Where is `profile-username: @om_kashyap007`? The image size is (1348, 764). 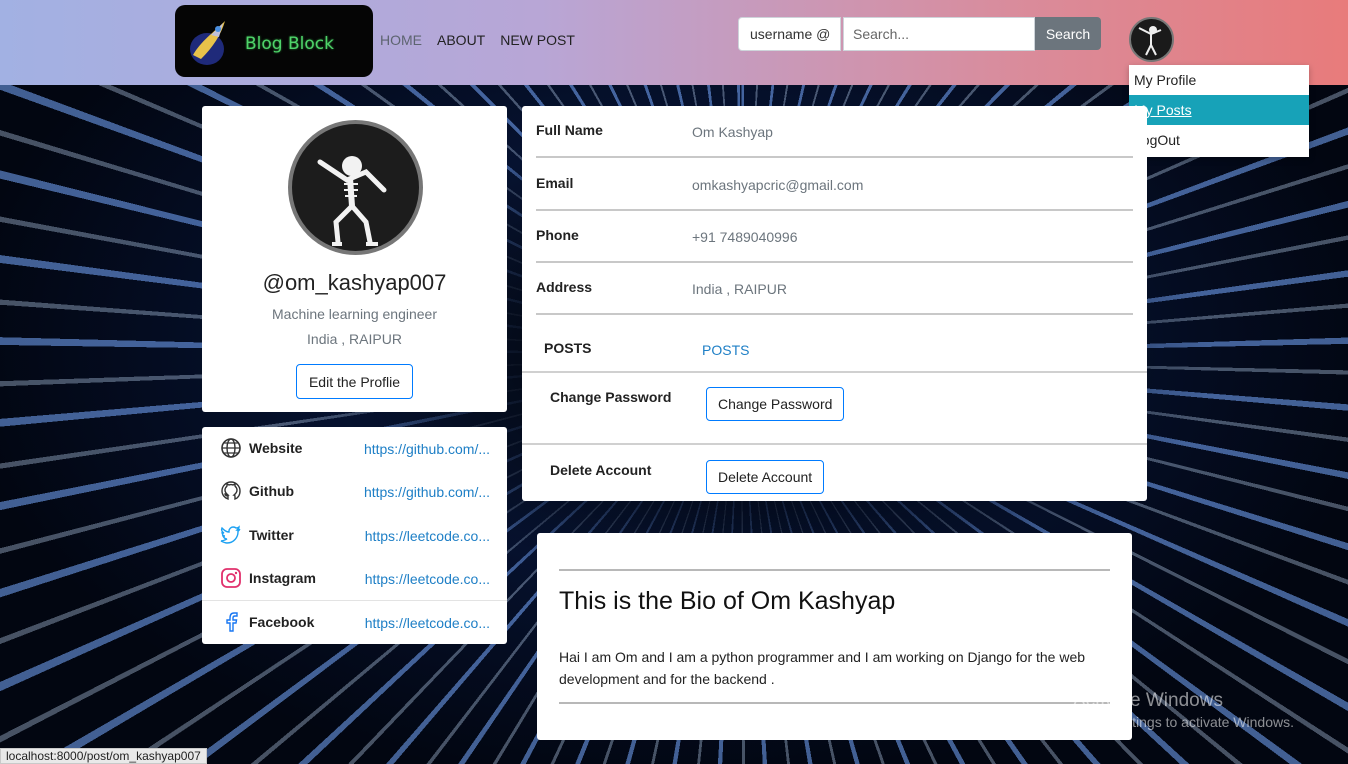 profile-username: @om_kashyap007 is located at coordinates (354, 282).